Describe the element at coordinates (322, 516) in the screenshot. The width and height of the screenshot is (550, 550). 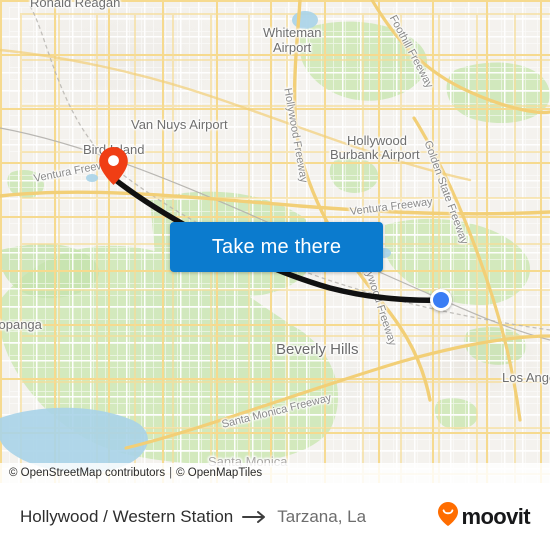
I see `trip-destination-label: Tarzana, La` at that location.